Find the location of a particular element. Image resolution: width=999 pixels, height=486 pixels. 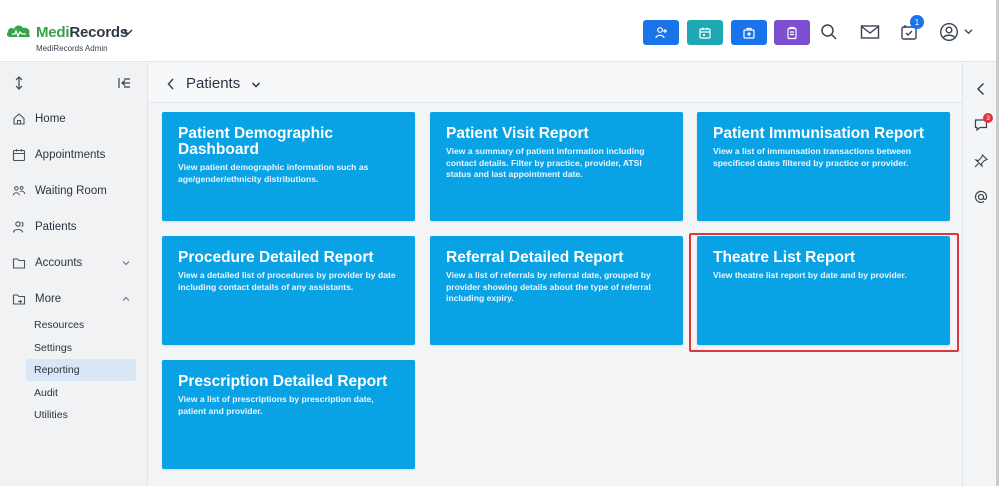

sidebar-item-label: Patients is located at coordinates (56, 227).